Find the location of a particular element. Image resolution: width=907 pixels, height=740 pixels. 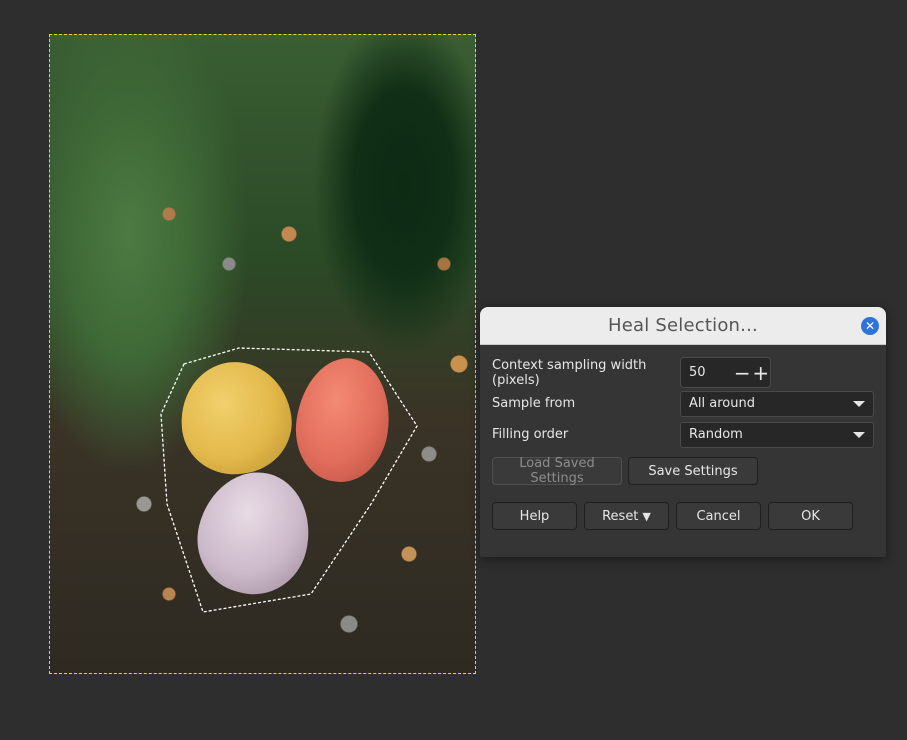

sample-from-row: Sample from All around is located at coordinates (683, 403).